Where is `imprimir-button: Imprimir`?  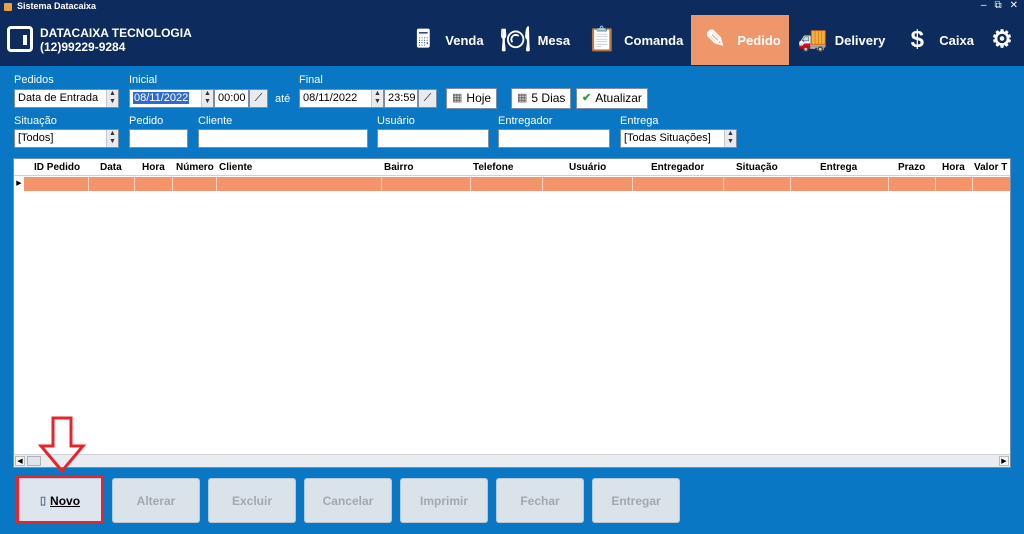 imprimir-button: Imprimir is located at coordinates (444, 500).